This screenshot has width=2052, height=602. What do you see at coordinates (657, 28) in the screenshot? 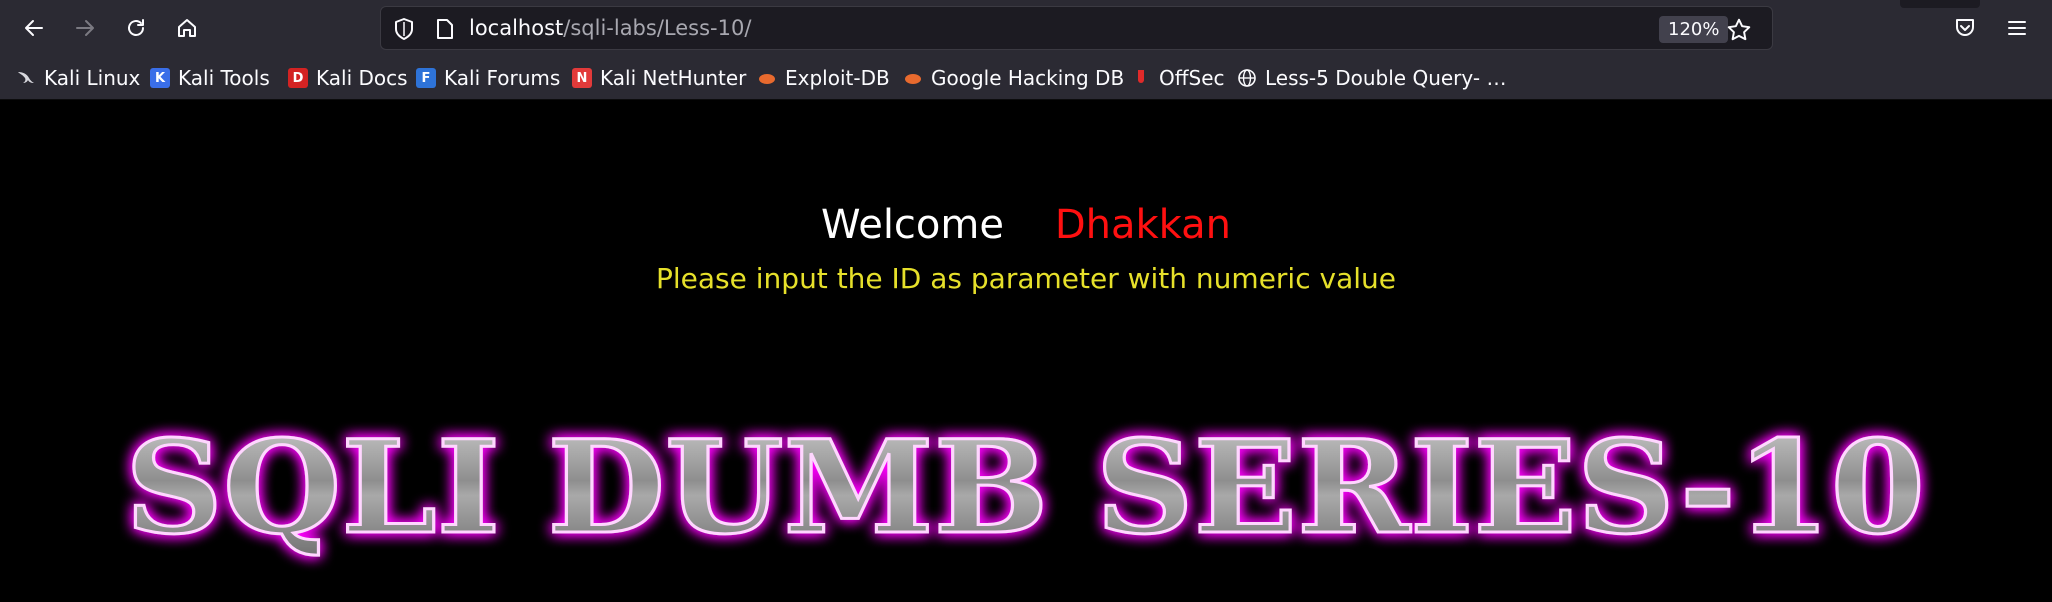
I see `url-path: /sqli-labs/Less-10/` at bounding box center [657, 28].